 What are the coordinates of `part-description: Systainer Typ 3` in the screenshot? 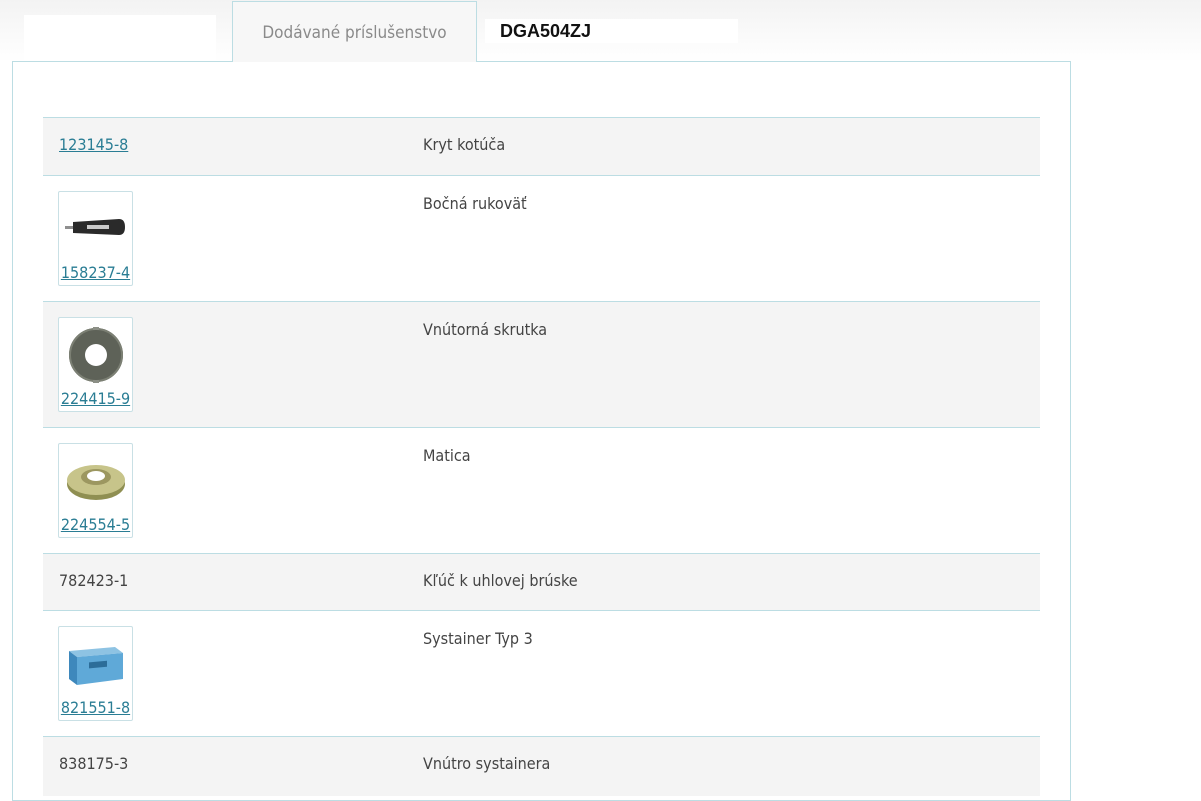 It's located at (478, 638).